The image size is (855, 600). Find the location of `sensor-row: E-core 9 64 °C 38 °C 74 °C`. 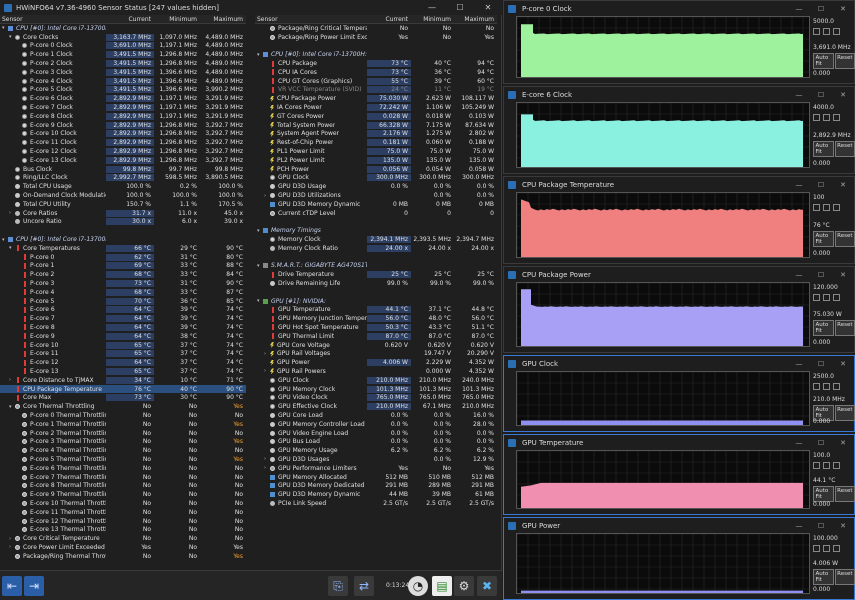

sensor-row: E-core 9 64 °C 38 °C 74 °C is located at coordinates (123, 336).